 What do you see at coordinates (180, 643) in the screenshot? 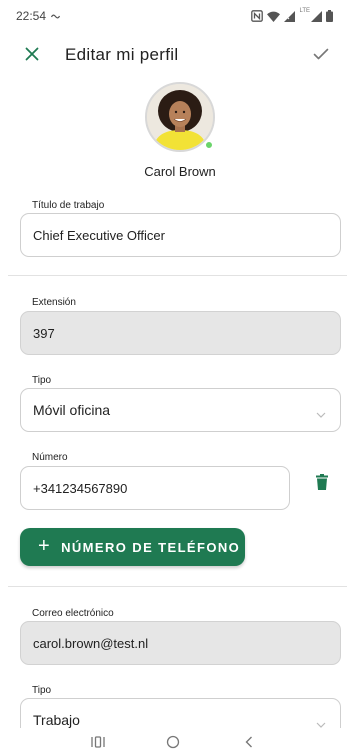
I see `email-field: carol.brown@test.nl` at bounding box center [180, 643].